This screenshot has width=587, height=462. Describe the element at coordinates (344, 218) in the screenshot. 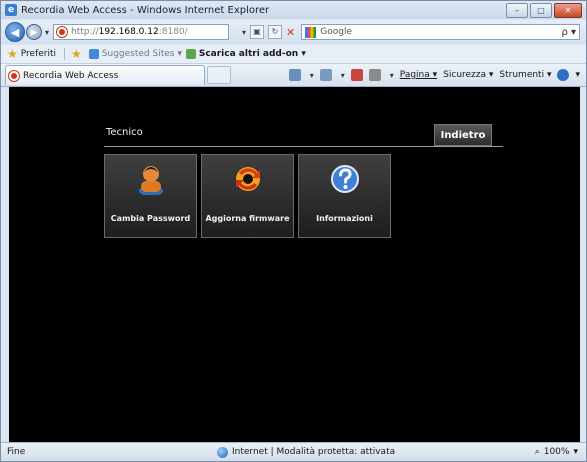

I see `tile-label: Informazioni` at that location.